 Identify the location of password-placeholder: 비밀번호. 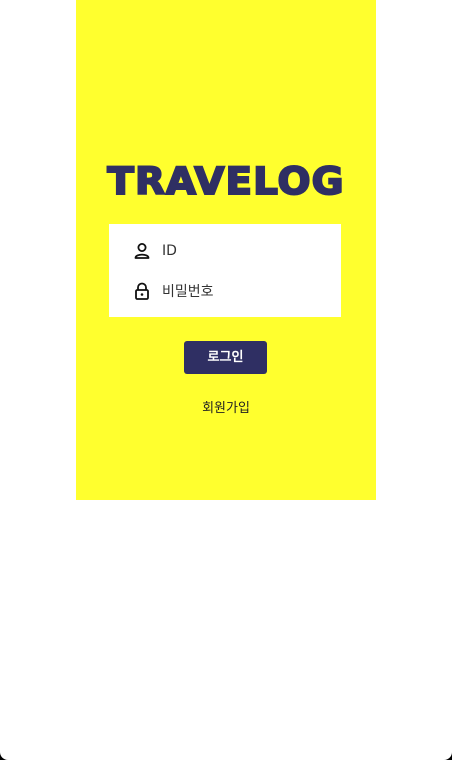
(188, 292).